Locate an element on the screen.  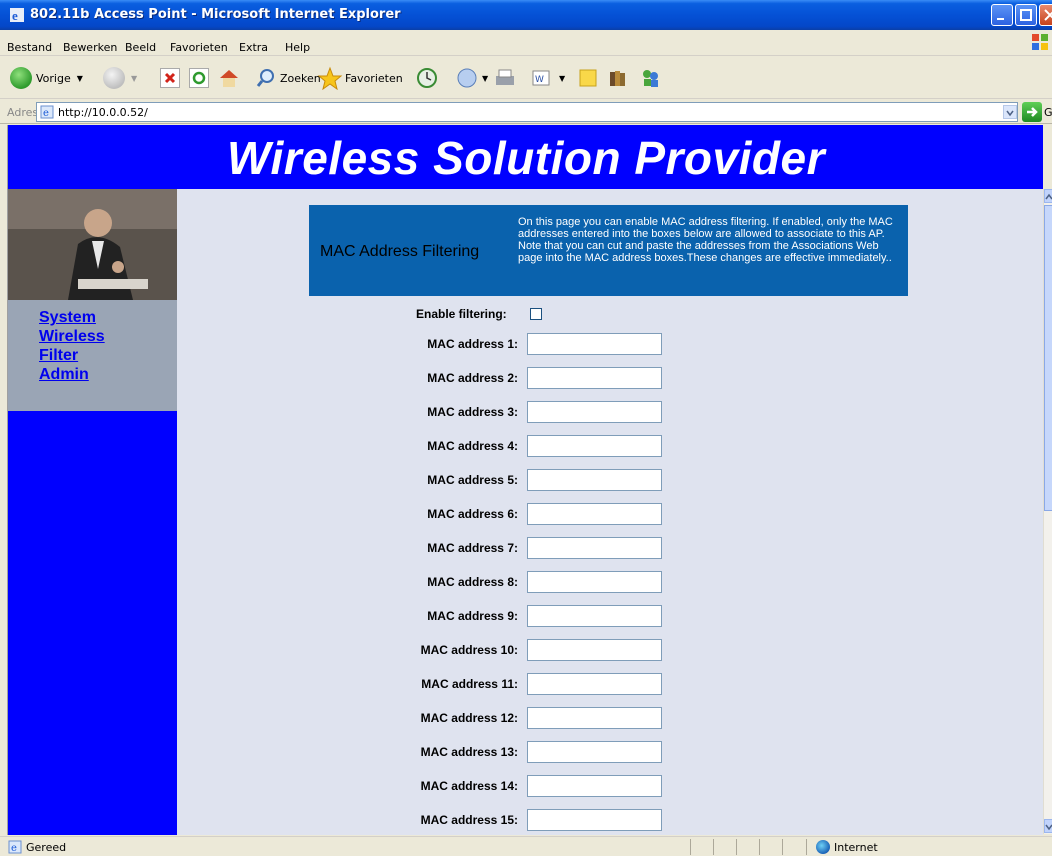
stop-button is located at coordinates (170, 78).